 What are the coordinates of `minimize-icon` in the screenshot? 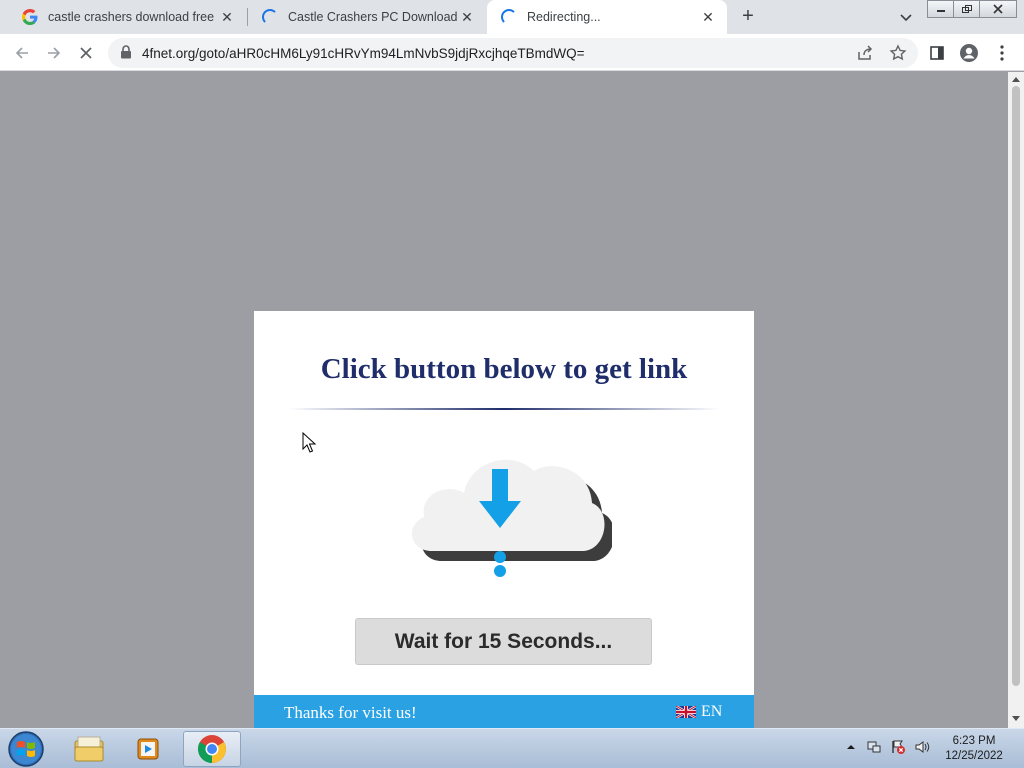 It's located at (941, 11).